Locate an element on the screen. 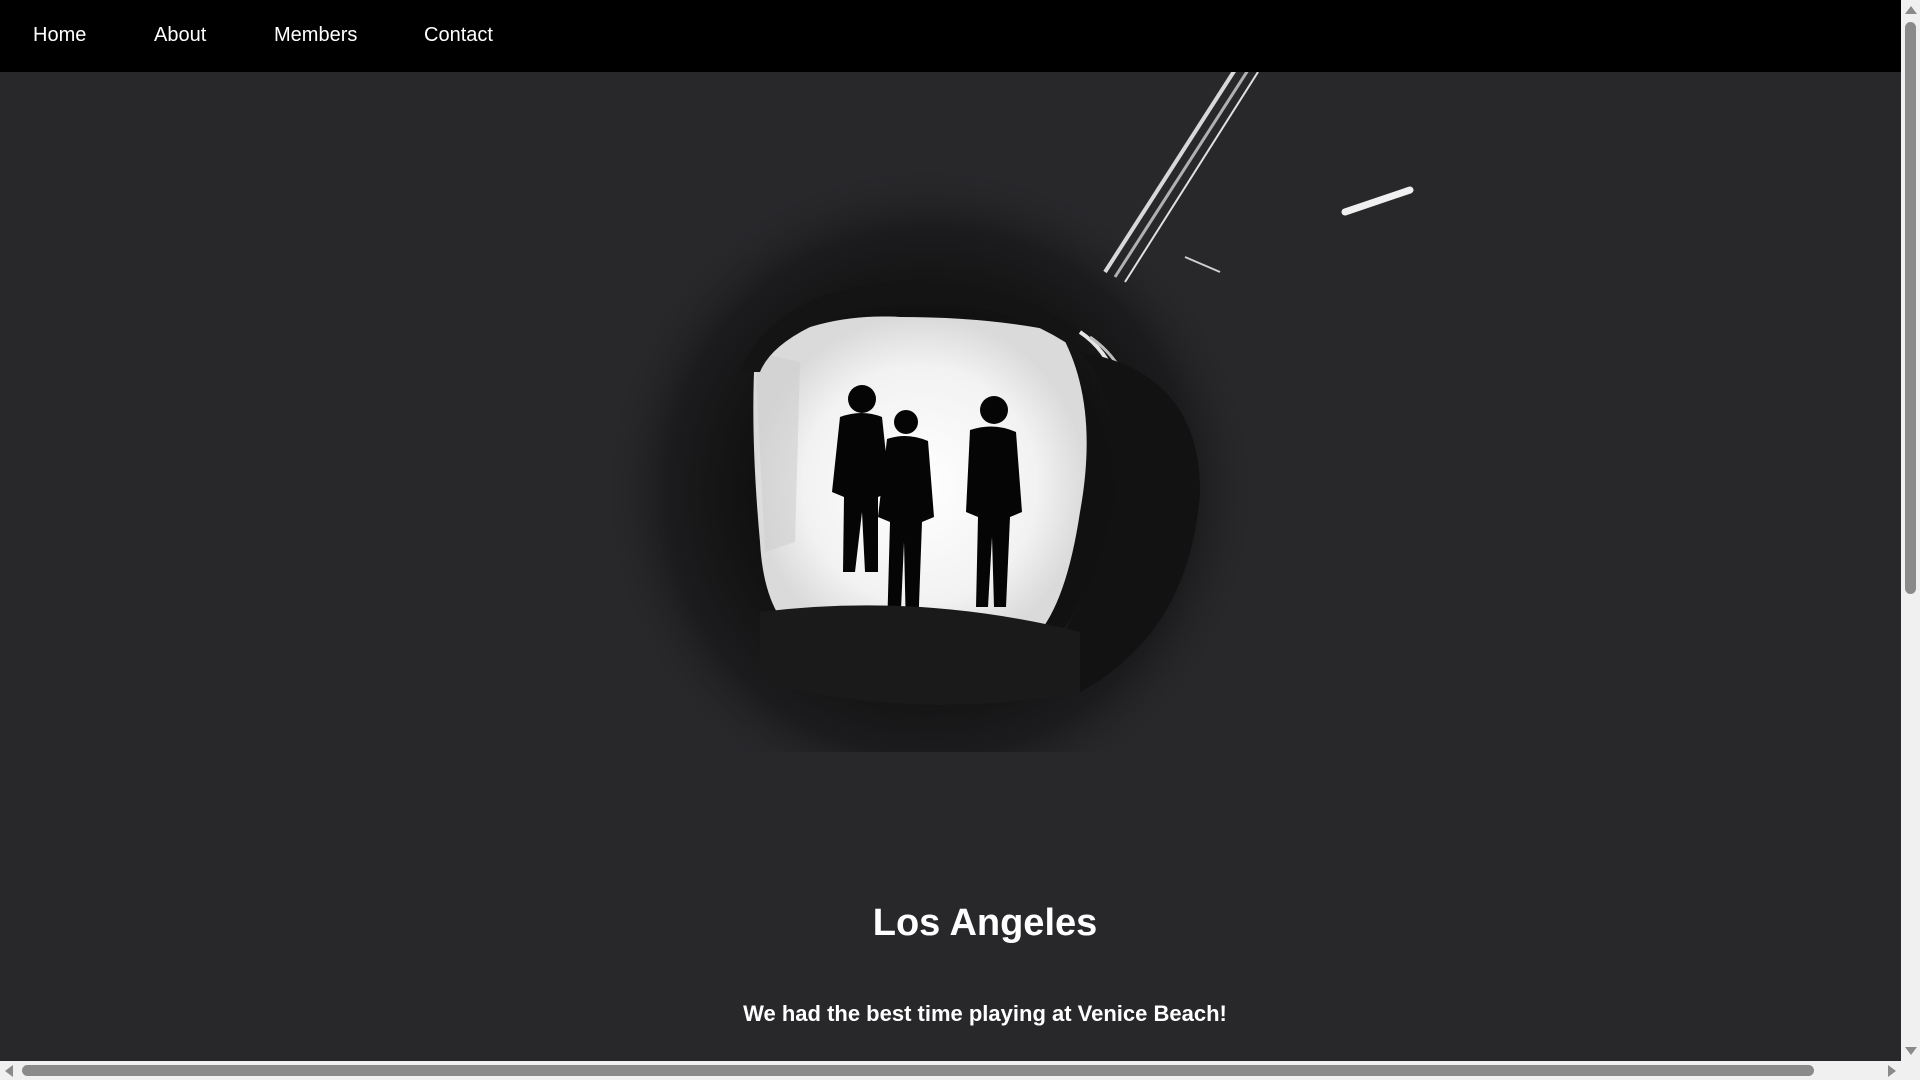  page-title: Los Angeles is located at coordinates (985, 923).